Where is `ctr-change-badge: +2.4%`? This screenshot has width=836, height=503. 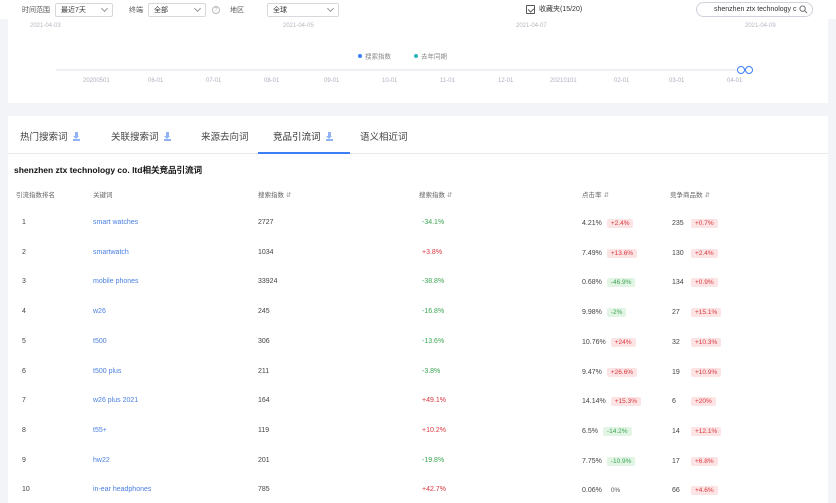 ctr-change-badge: +2.4% is located at coordinates (620, 223).